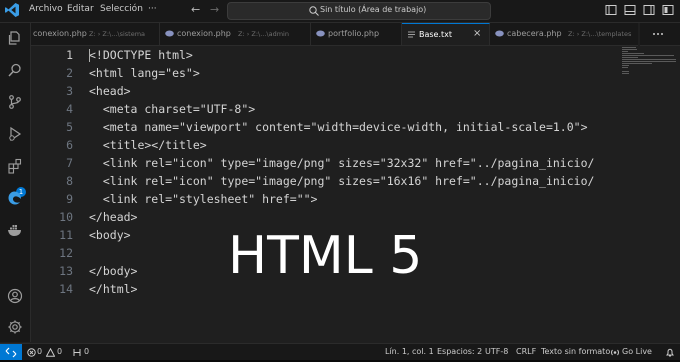 The height and width of the screenshot is (362, 680). What do you see at coordinates (630, 10) in the screenshot?
I see `toggle-panel-icon` at bounding box center [630, 10].